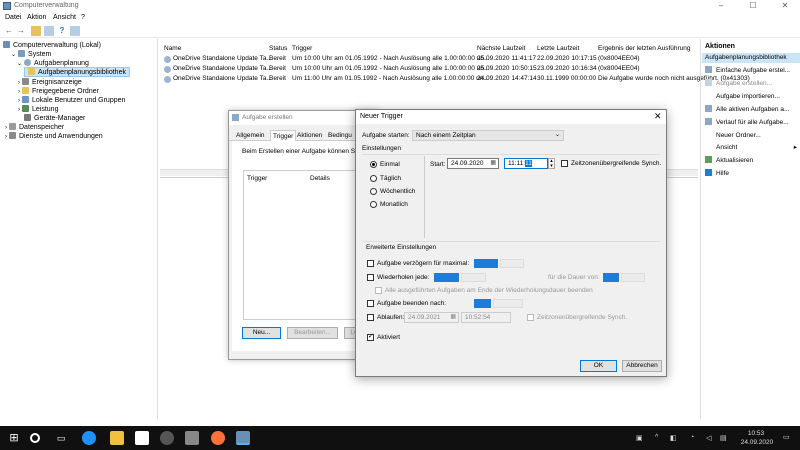  Describe the element at coordinates (278, 48) in the screenshot. I see `column-header-status: Status` at that location.